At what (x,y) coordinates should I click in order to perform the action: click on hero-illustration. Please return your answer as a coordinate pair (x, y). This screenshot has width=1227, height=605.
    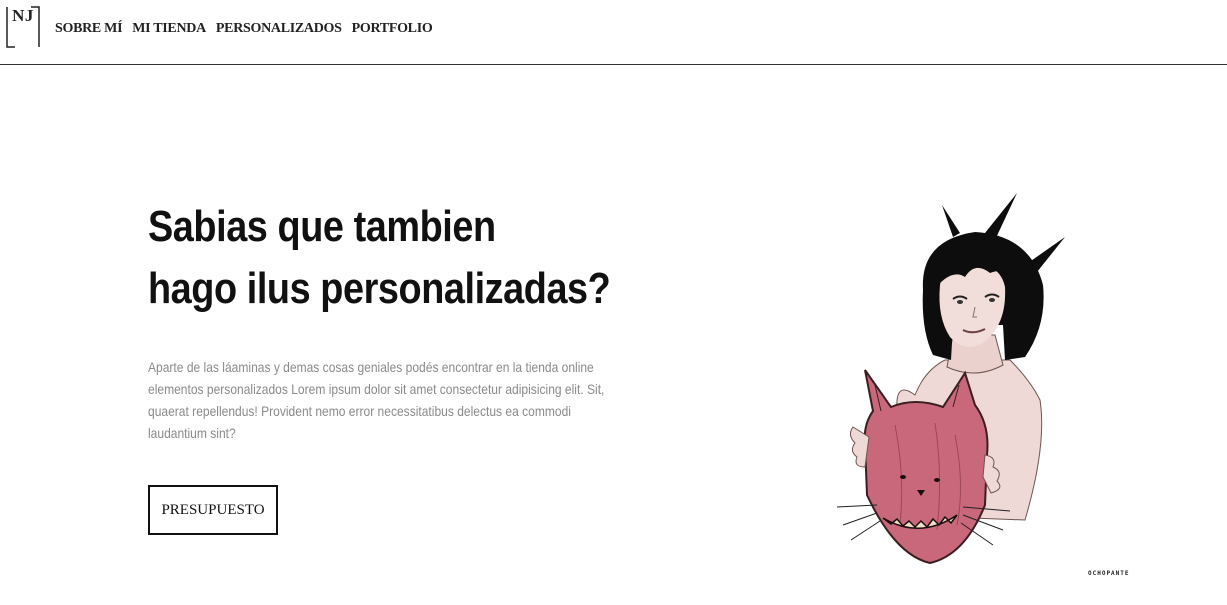
    Looking at the image, I should click on (955, 377).